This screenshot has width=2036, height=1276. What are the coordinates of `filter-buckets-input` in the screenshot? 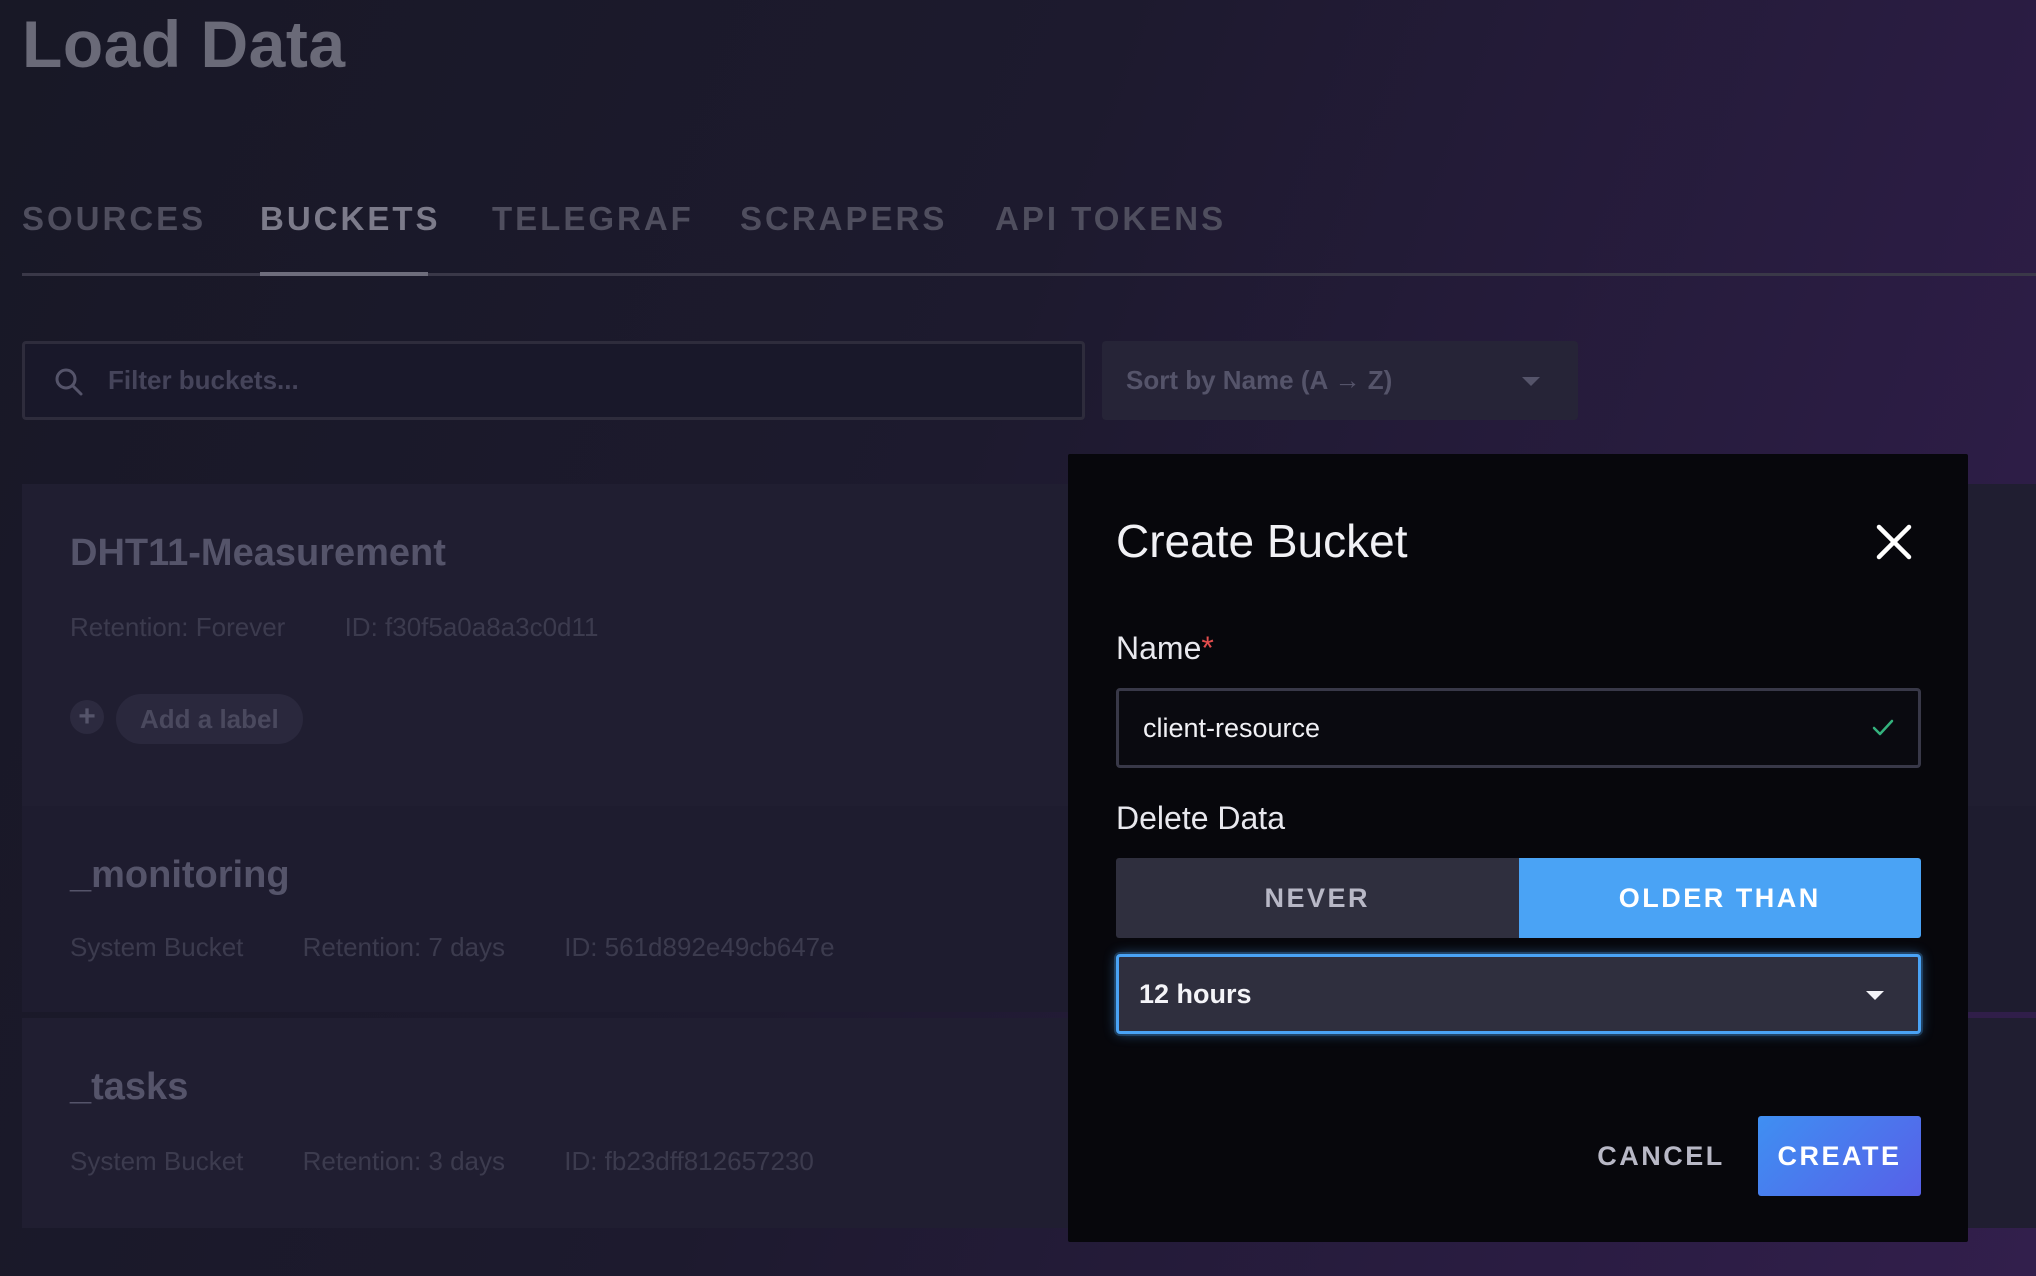 It's located at (558, 380).